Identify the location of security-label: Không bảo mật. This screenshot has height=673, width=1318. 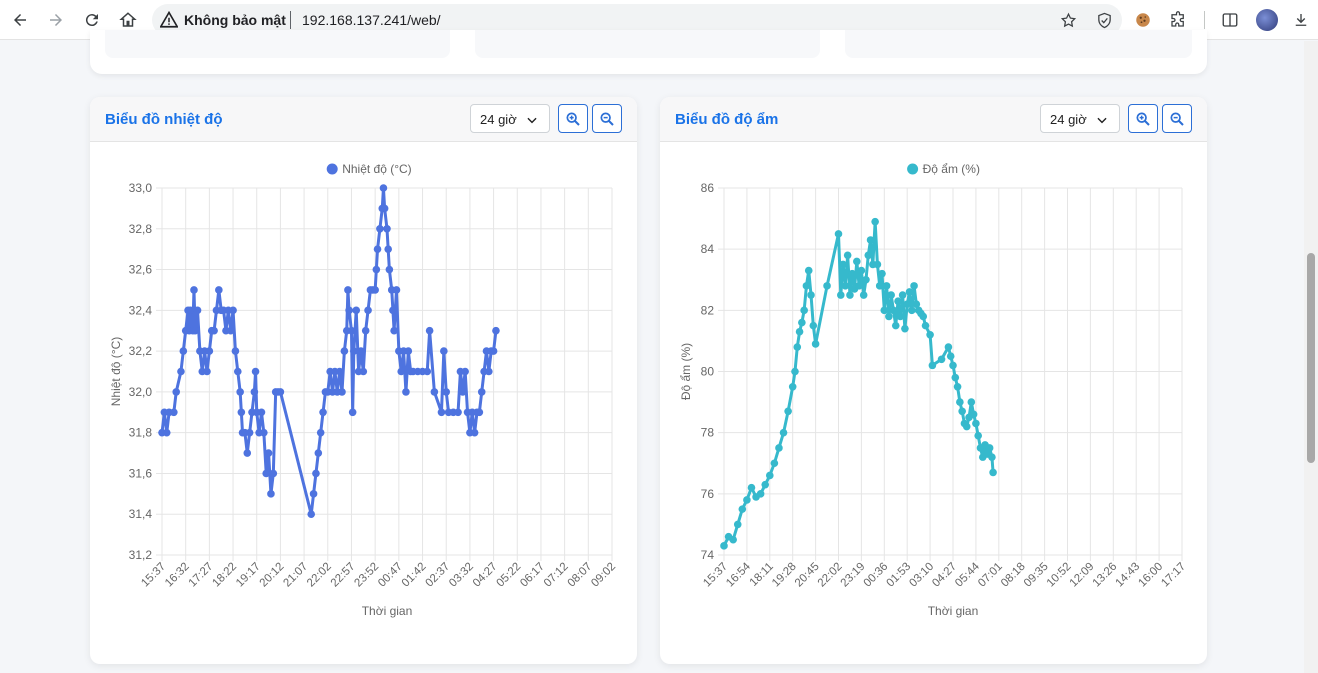
(235, 20).